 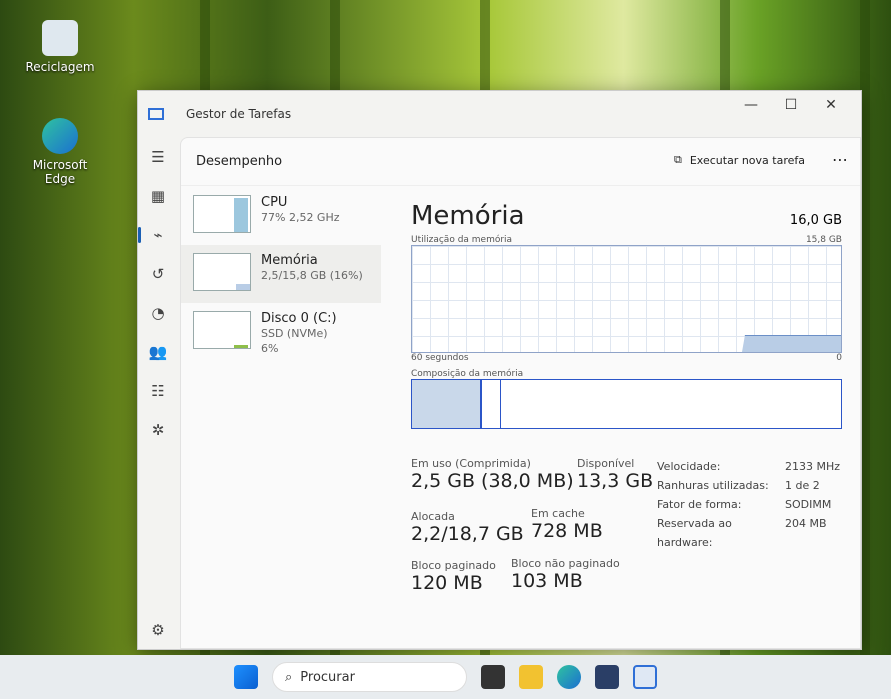 I want to click on committed-label: Alocada, so click(x=433, y=516).